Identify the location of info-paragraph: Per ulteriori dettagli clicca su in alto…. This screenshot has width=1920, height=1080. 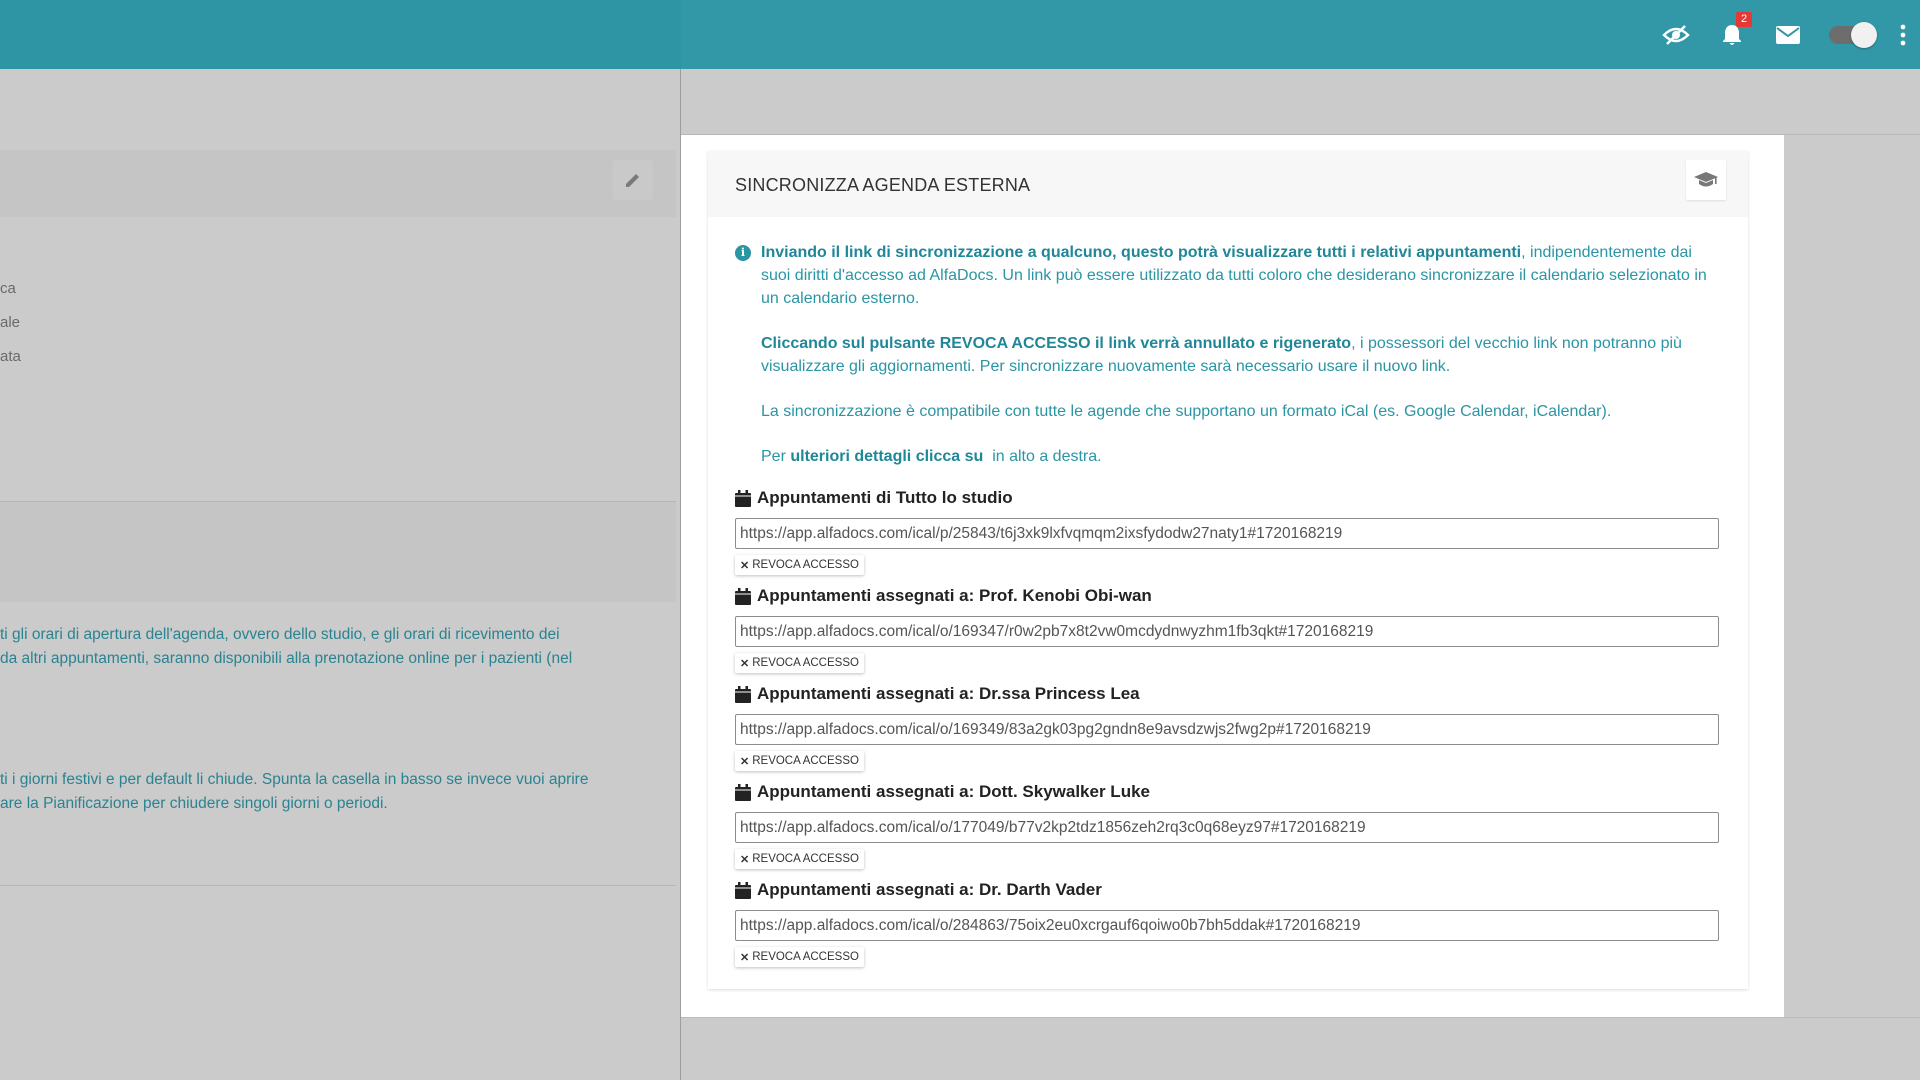
(1243, 456).